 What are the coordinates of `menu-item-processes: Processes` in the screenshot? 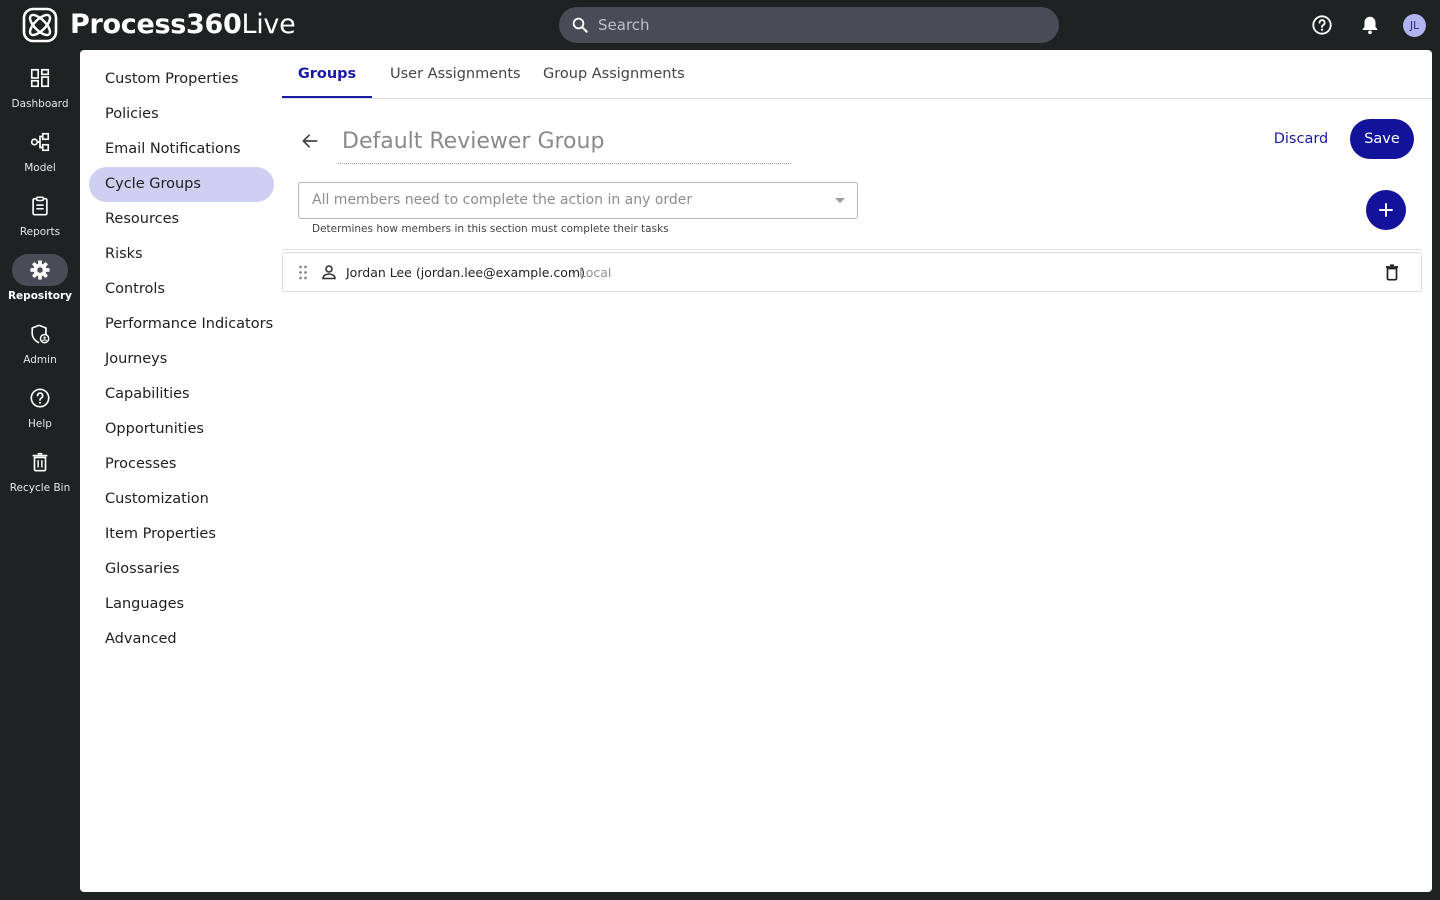 It's located at (181, 464).